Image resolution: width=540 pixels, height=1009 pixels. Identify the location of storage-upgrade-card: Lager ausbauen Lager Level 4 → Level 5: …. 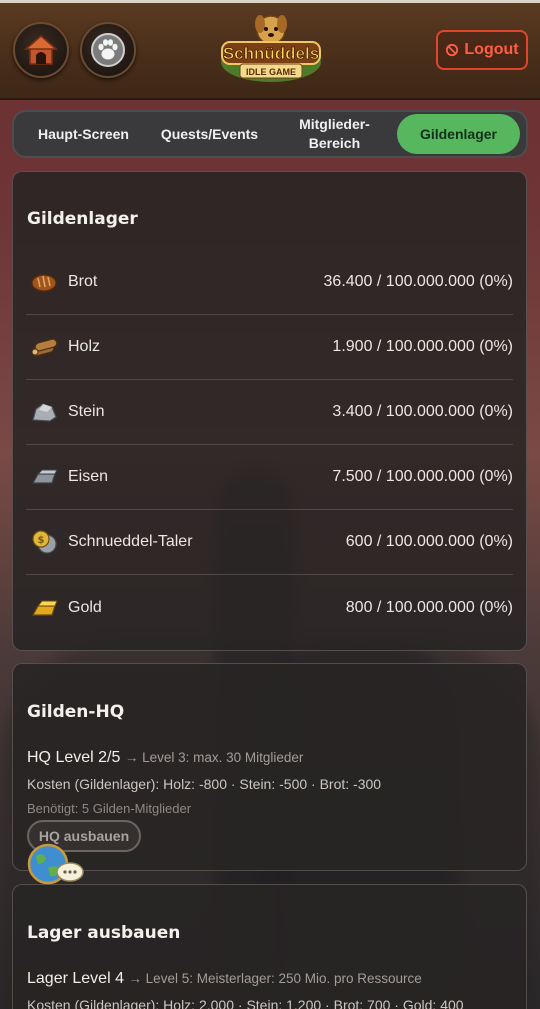
(269, 946).